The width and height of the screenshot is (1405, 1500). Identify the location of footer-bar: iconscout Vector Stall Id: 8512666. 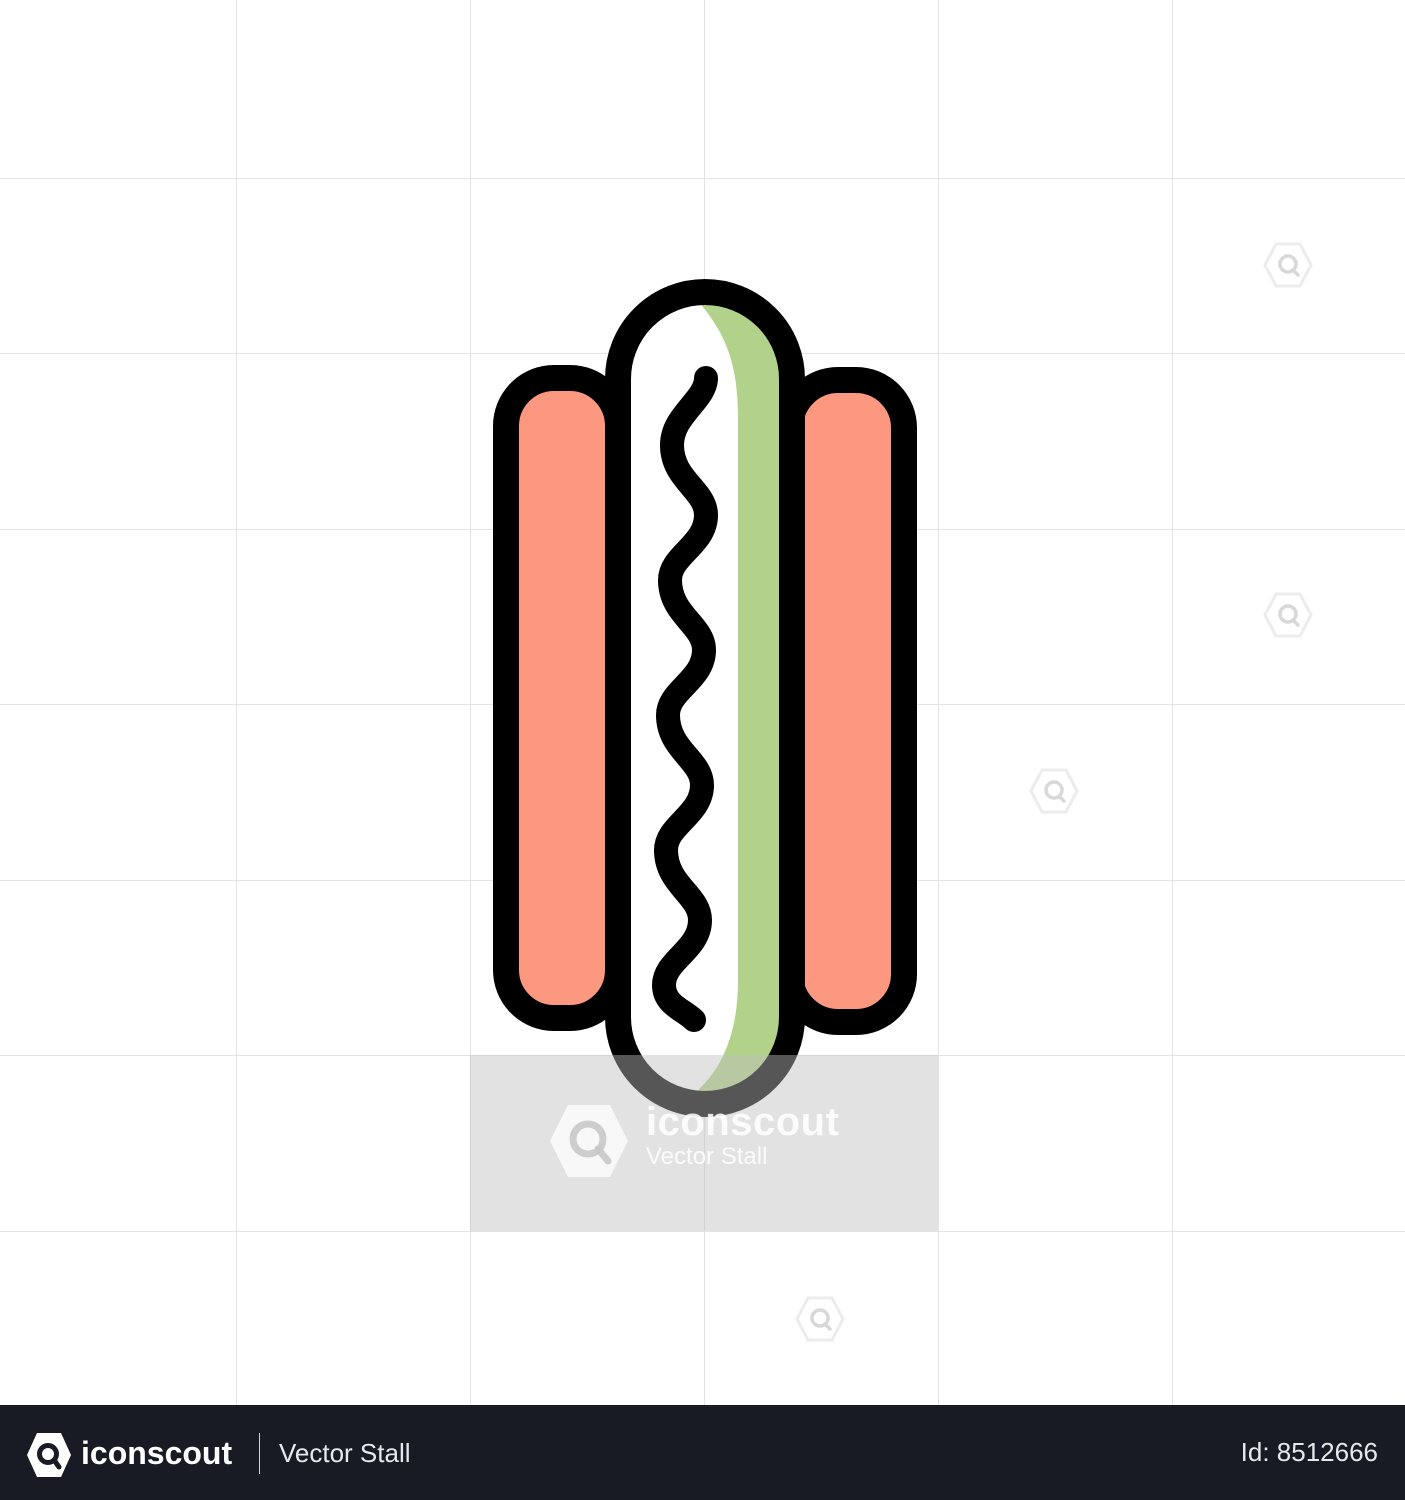
(702, 1452).